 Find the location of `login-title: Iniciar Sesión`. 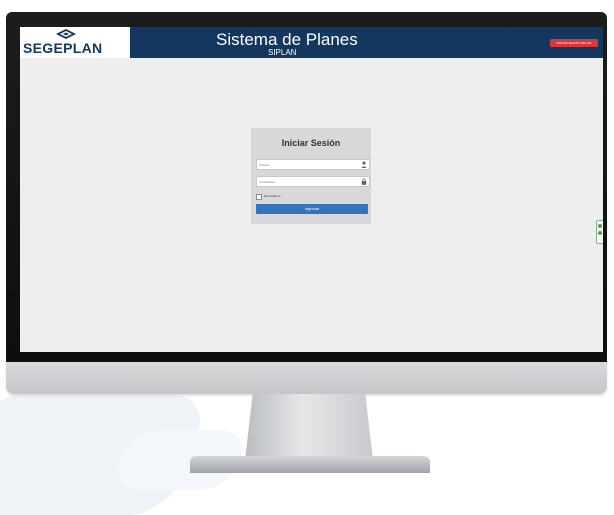

login-title: Iniciar Sesión is located at coordinates (311, 143).